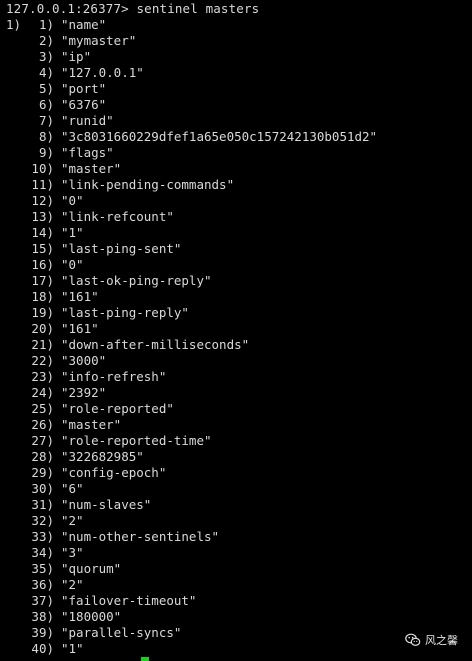  What do you see at coordinates (155, 344) in the screenshot?
I see `row-value: "down-after-milliseconds"` at bounding box center [155, 344].